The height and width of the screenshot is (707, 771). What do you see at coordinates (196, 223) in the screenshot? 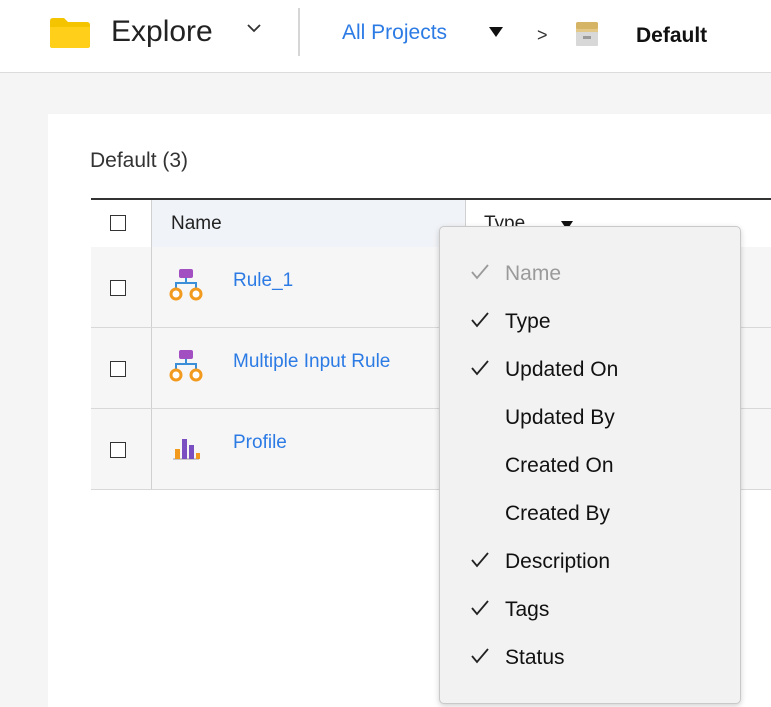
I see `column-header-name: Name` at bounding box center [196, 223].